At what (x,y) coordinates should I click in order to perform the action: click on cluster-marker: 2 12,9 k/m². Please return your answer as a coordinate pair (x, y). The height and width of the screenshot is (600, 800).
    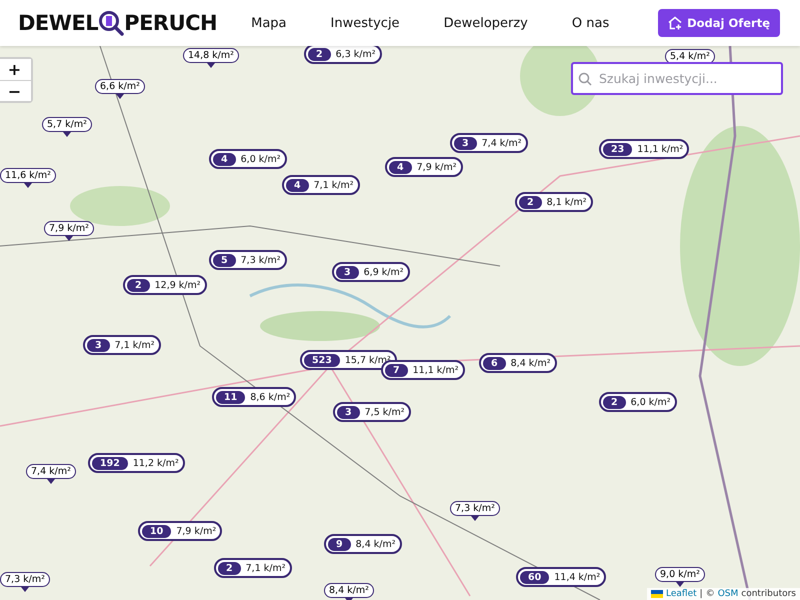
    Looking at the image, I should click on (165, 285).